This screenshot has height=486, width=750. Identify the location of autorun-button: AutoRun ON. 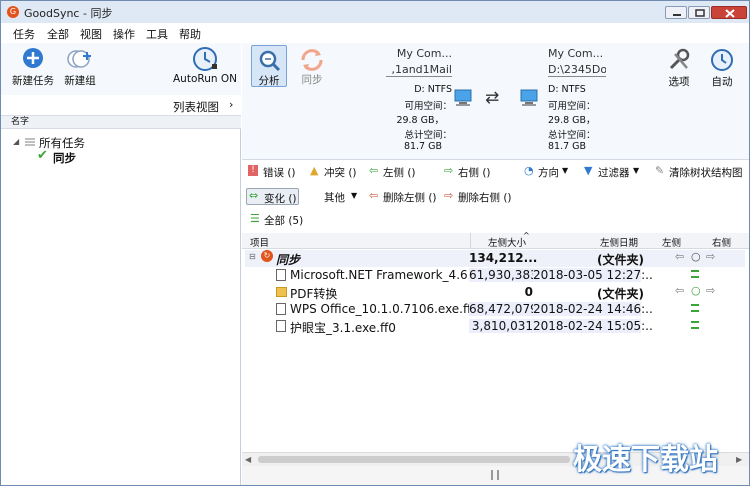
(205, 67).